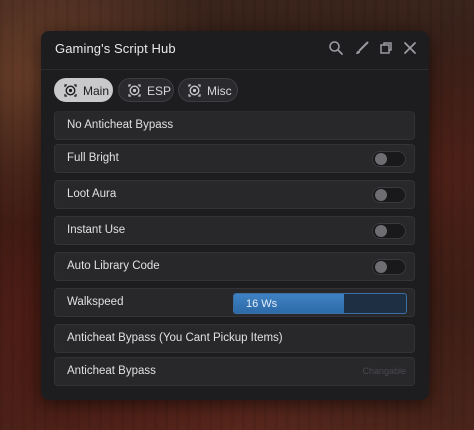 Image resolution: width=474 pixels, height=430 pixels. I want to click on walkspeed-row: Walkspeed 16 Ws, so click(234, 302).